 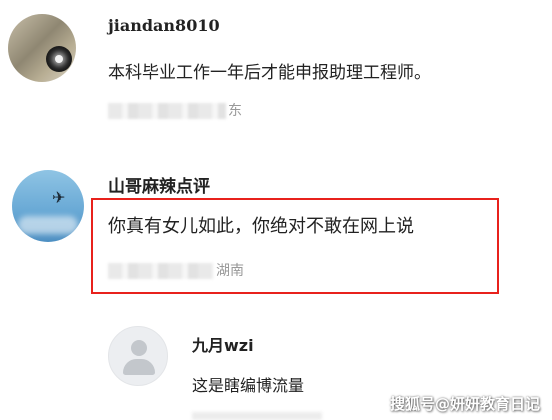 I want to click on comment-username: jiandan8010, so click(x=164, y=25).